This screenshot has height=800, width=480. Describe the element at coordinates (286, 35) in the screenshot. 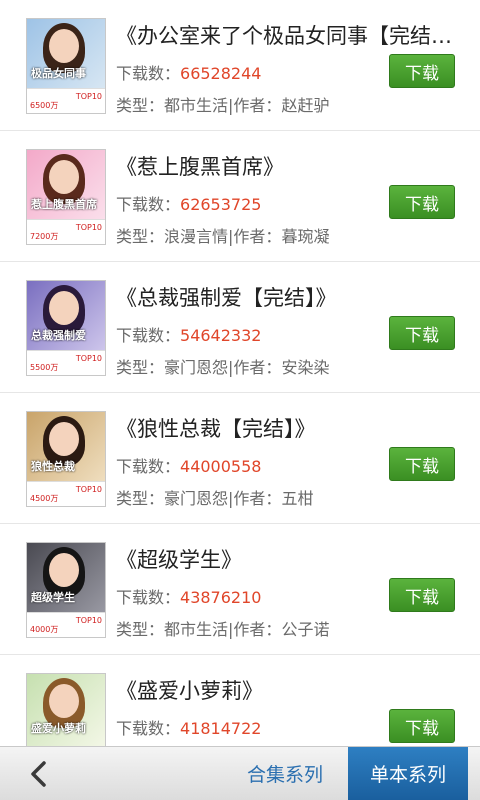

I see `book-title: 《办公室来了个极品女同事【完结】》` at that location.